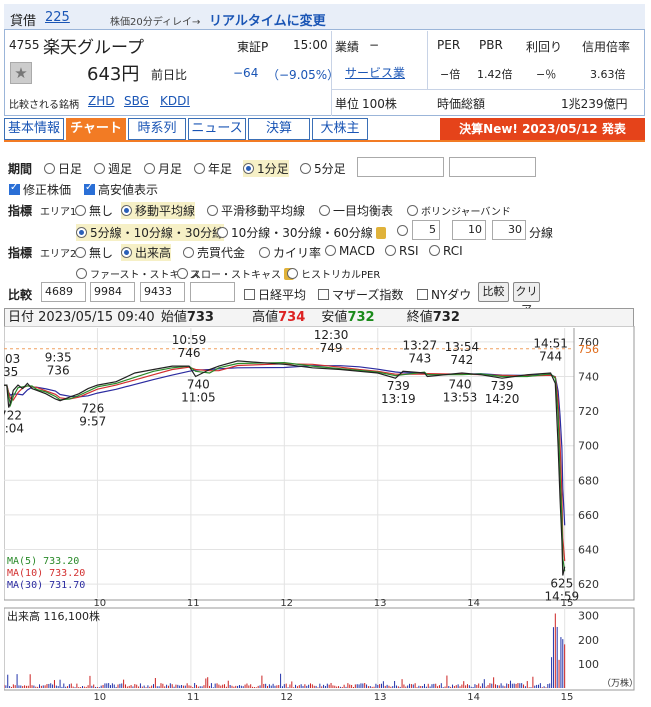  I want to click on high-low-annotation: 13:53, so click(460, 397).